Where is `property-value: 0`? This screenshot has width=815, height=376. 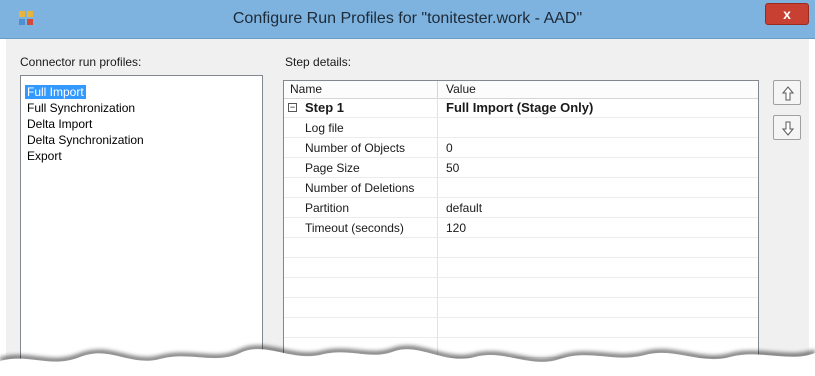
property-value: 0 is located at coordinates (449, 148).